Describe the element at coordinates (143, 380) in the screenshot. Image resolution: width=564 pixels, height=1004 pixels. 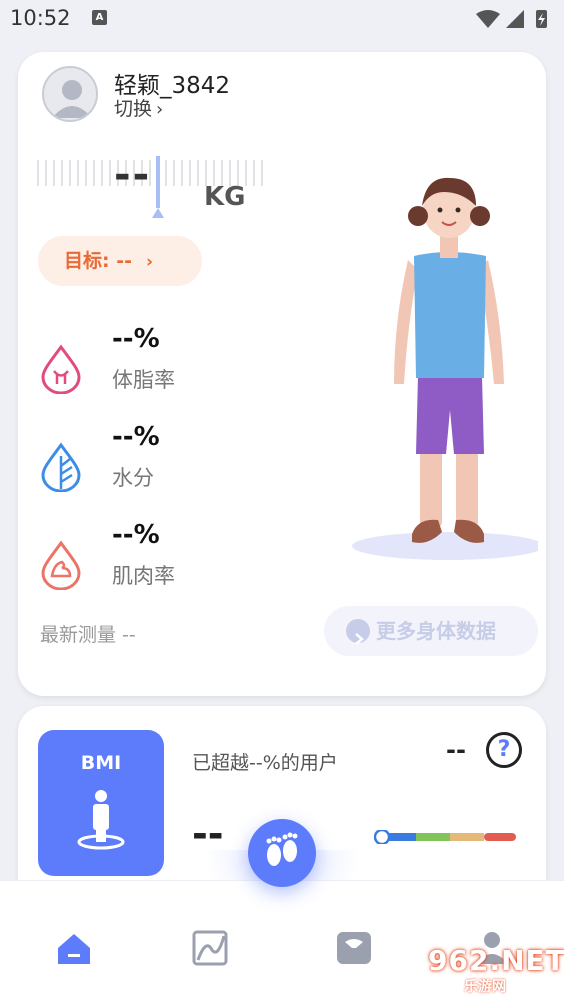
I see `metric-label: 体脂率` at that location.